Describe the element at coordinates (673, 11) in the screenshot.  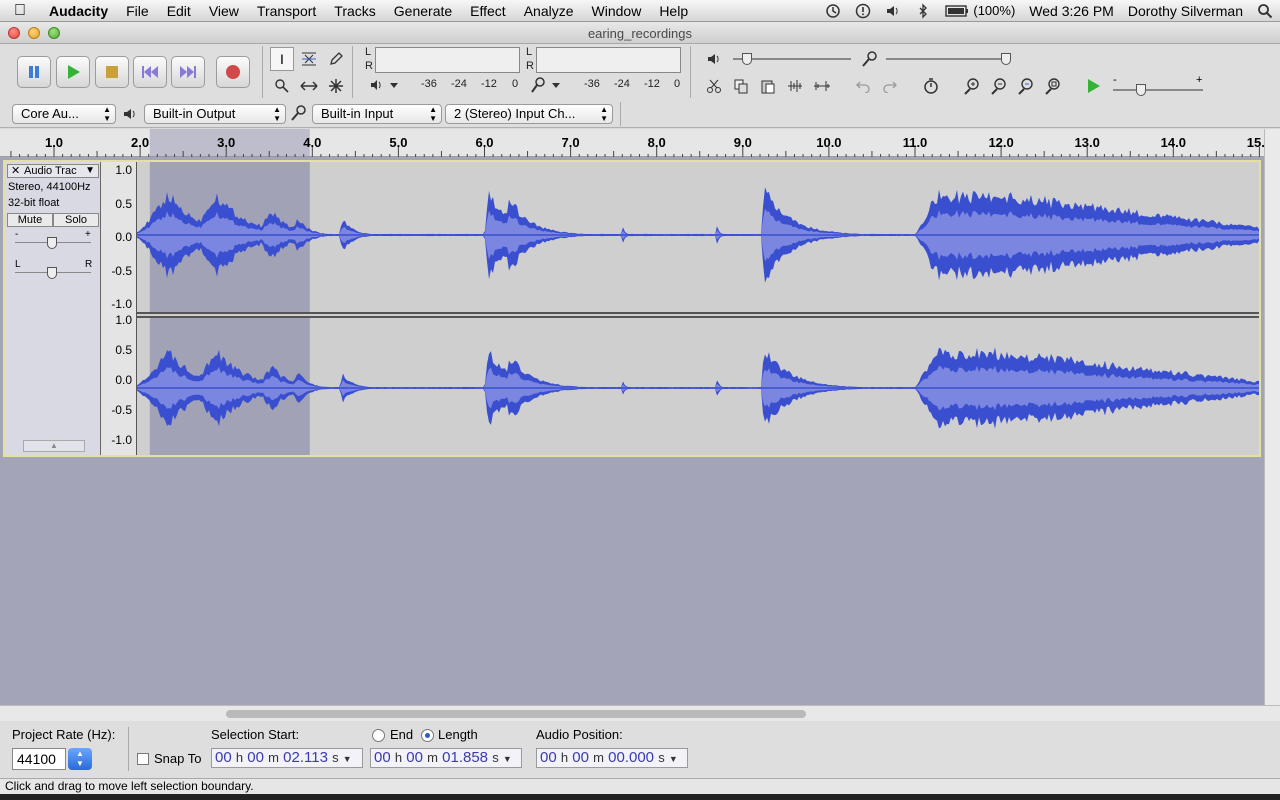
I see `menu-help: Help` at that location.